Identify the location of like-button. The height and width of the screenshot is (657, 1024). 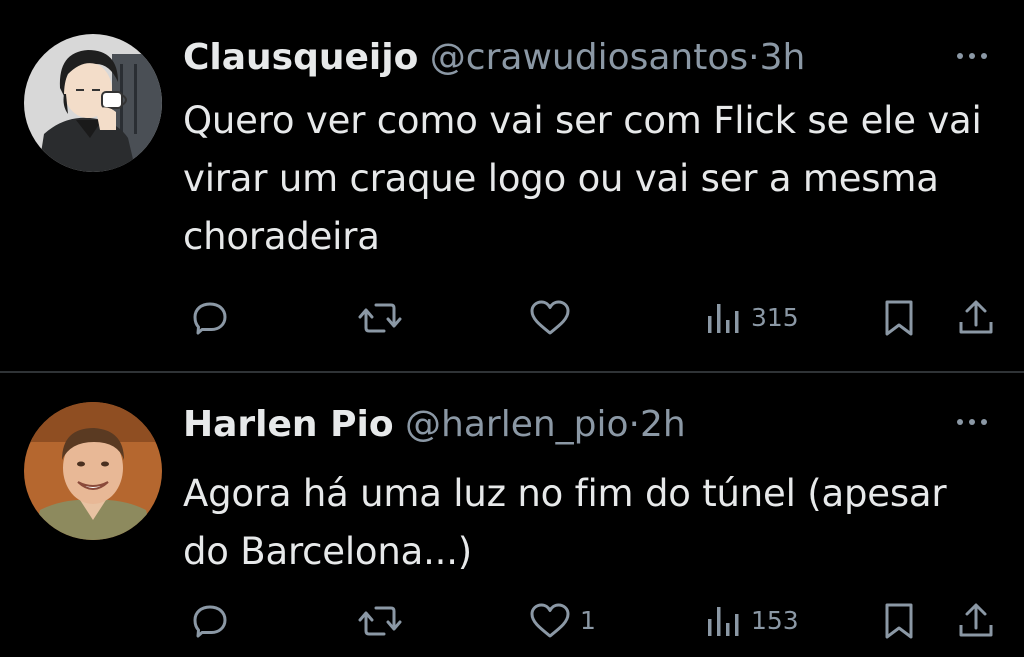
(554, 318).